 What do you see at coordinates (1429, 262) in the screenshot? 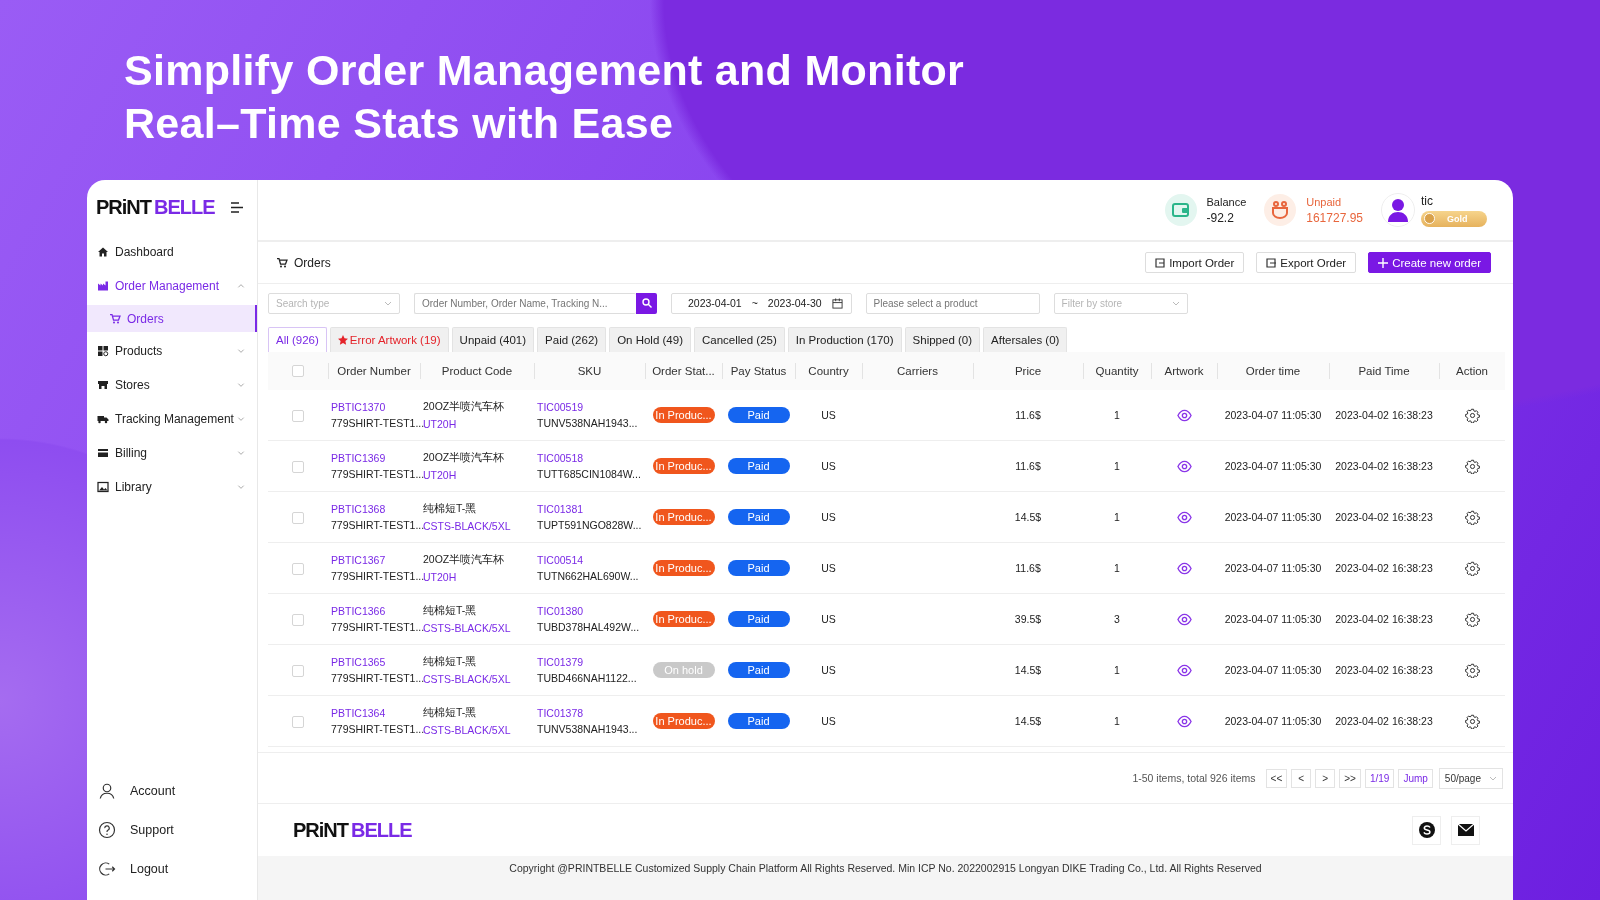
I see `create-button: Create new order` at bounding box center [1429, 262].